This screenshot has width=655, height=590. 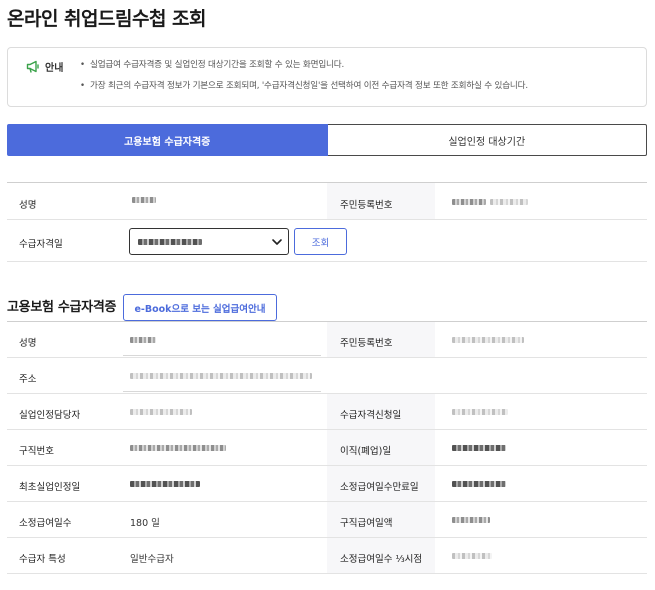 What do you see at coordinates (152, 559) in the screenshot?
I see `row-value: 일반수급자` at bounding box center [152, 559].